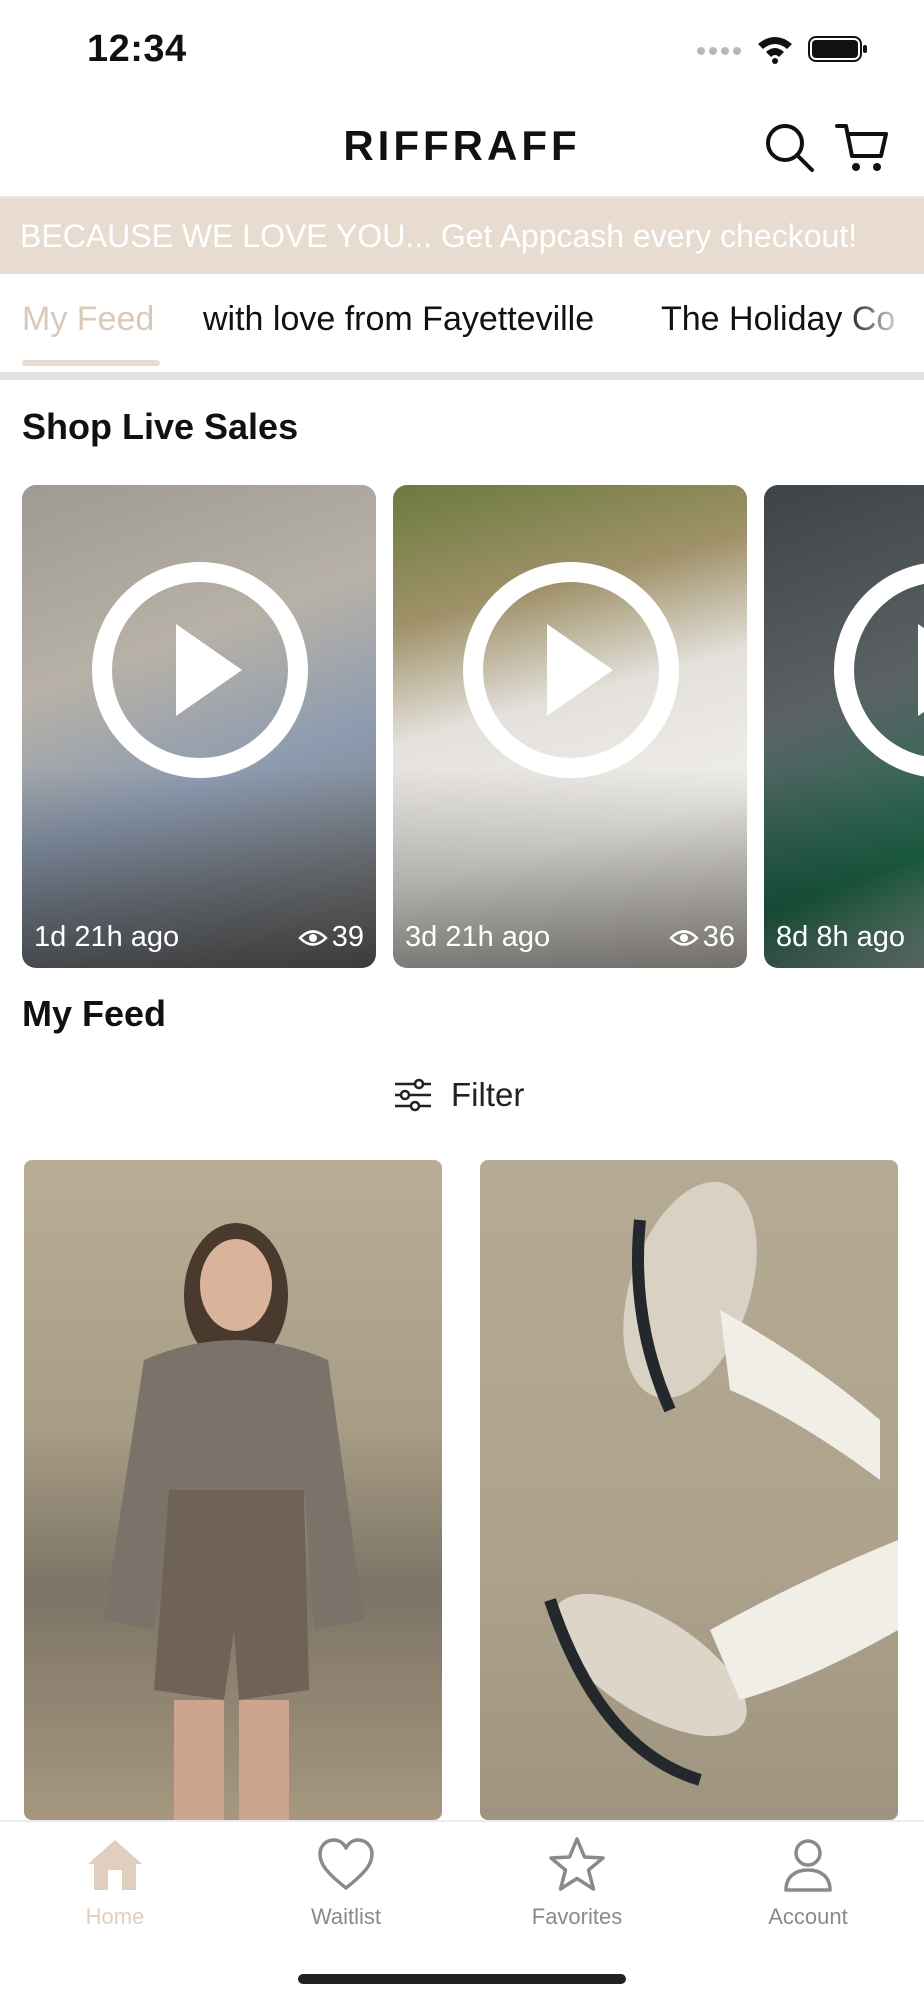 This screenshot has height=2002, width=924. I want to click on live-sale-card: 1d 21h ago 39, so click(199, 726).